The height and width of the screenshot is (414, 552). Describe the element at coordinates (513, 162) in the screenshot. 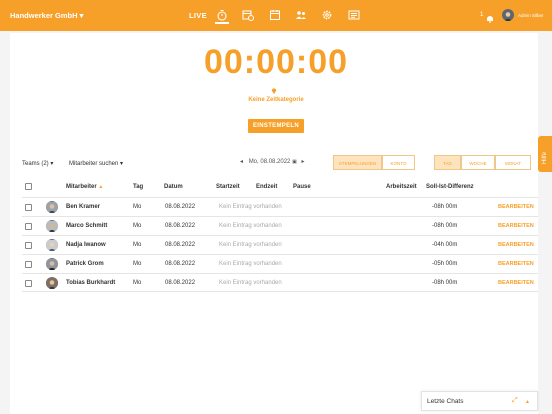

I see `toggle-monat: MONAT` at that location.